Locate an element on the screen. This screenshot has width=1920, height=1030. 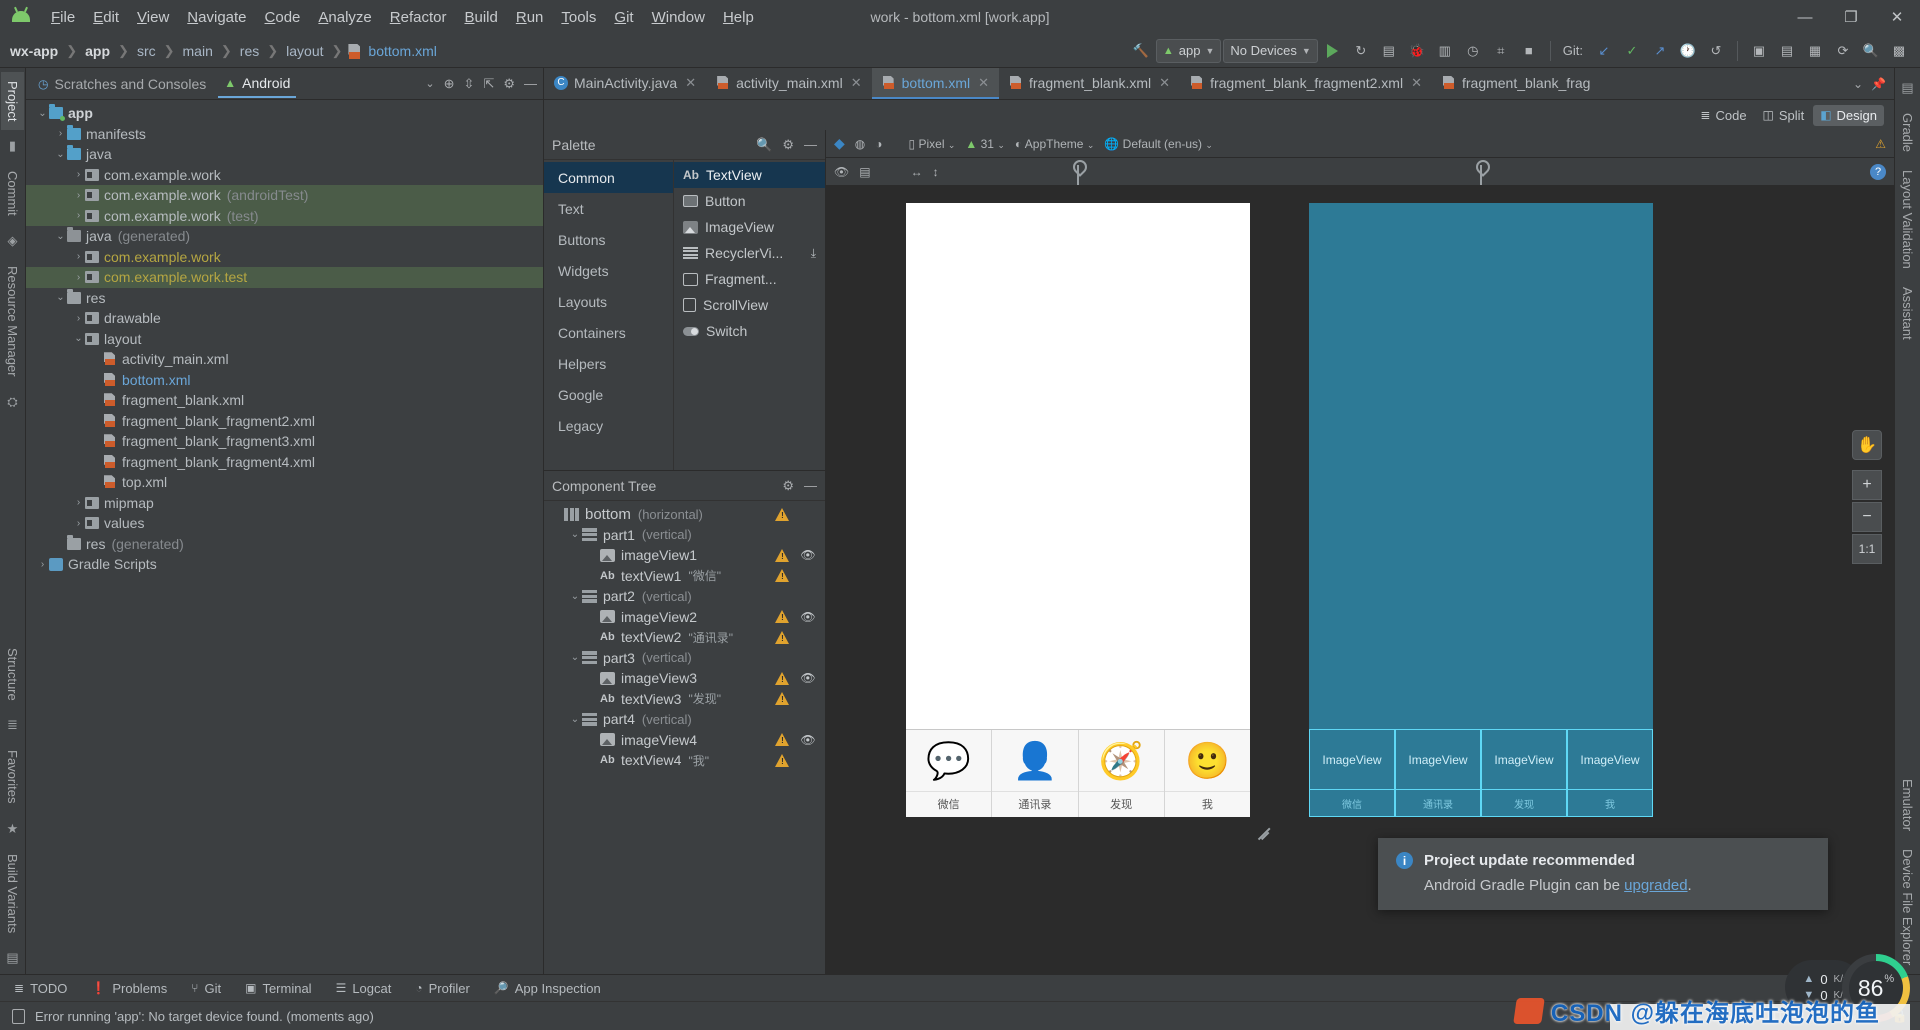
component-tree-row: AbtextView3"发现". is located at coordinates (684, 699).